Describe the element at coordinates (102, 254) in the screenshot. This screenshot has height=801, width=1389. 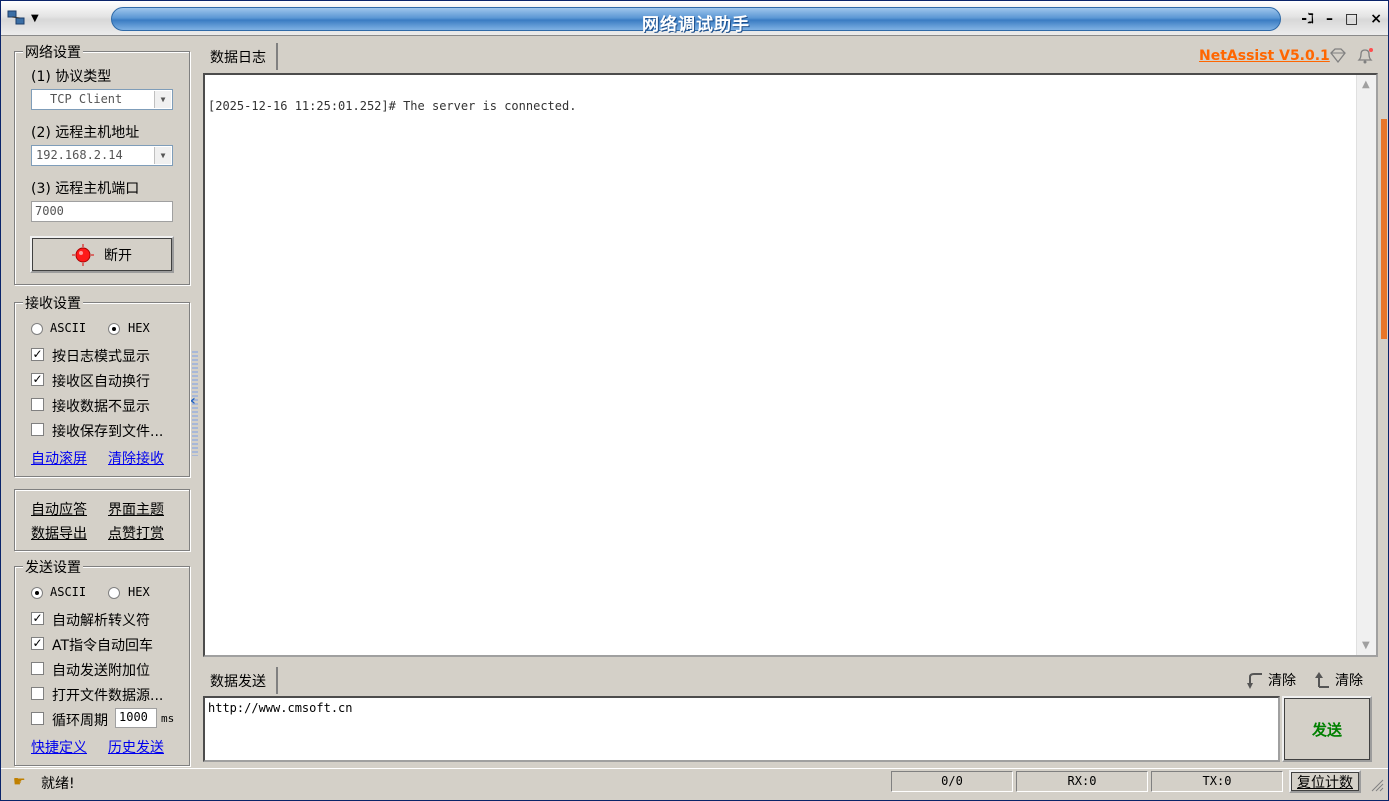
I see `disconnect-button: 断开` at that location.